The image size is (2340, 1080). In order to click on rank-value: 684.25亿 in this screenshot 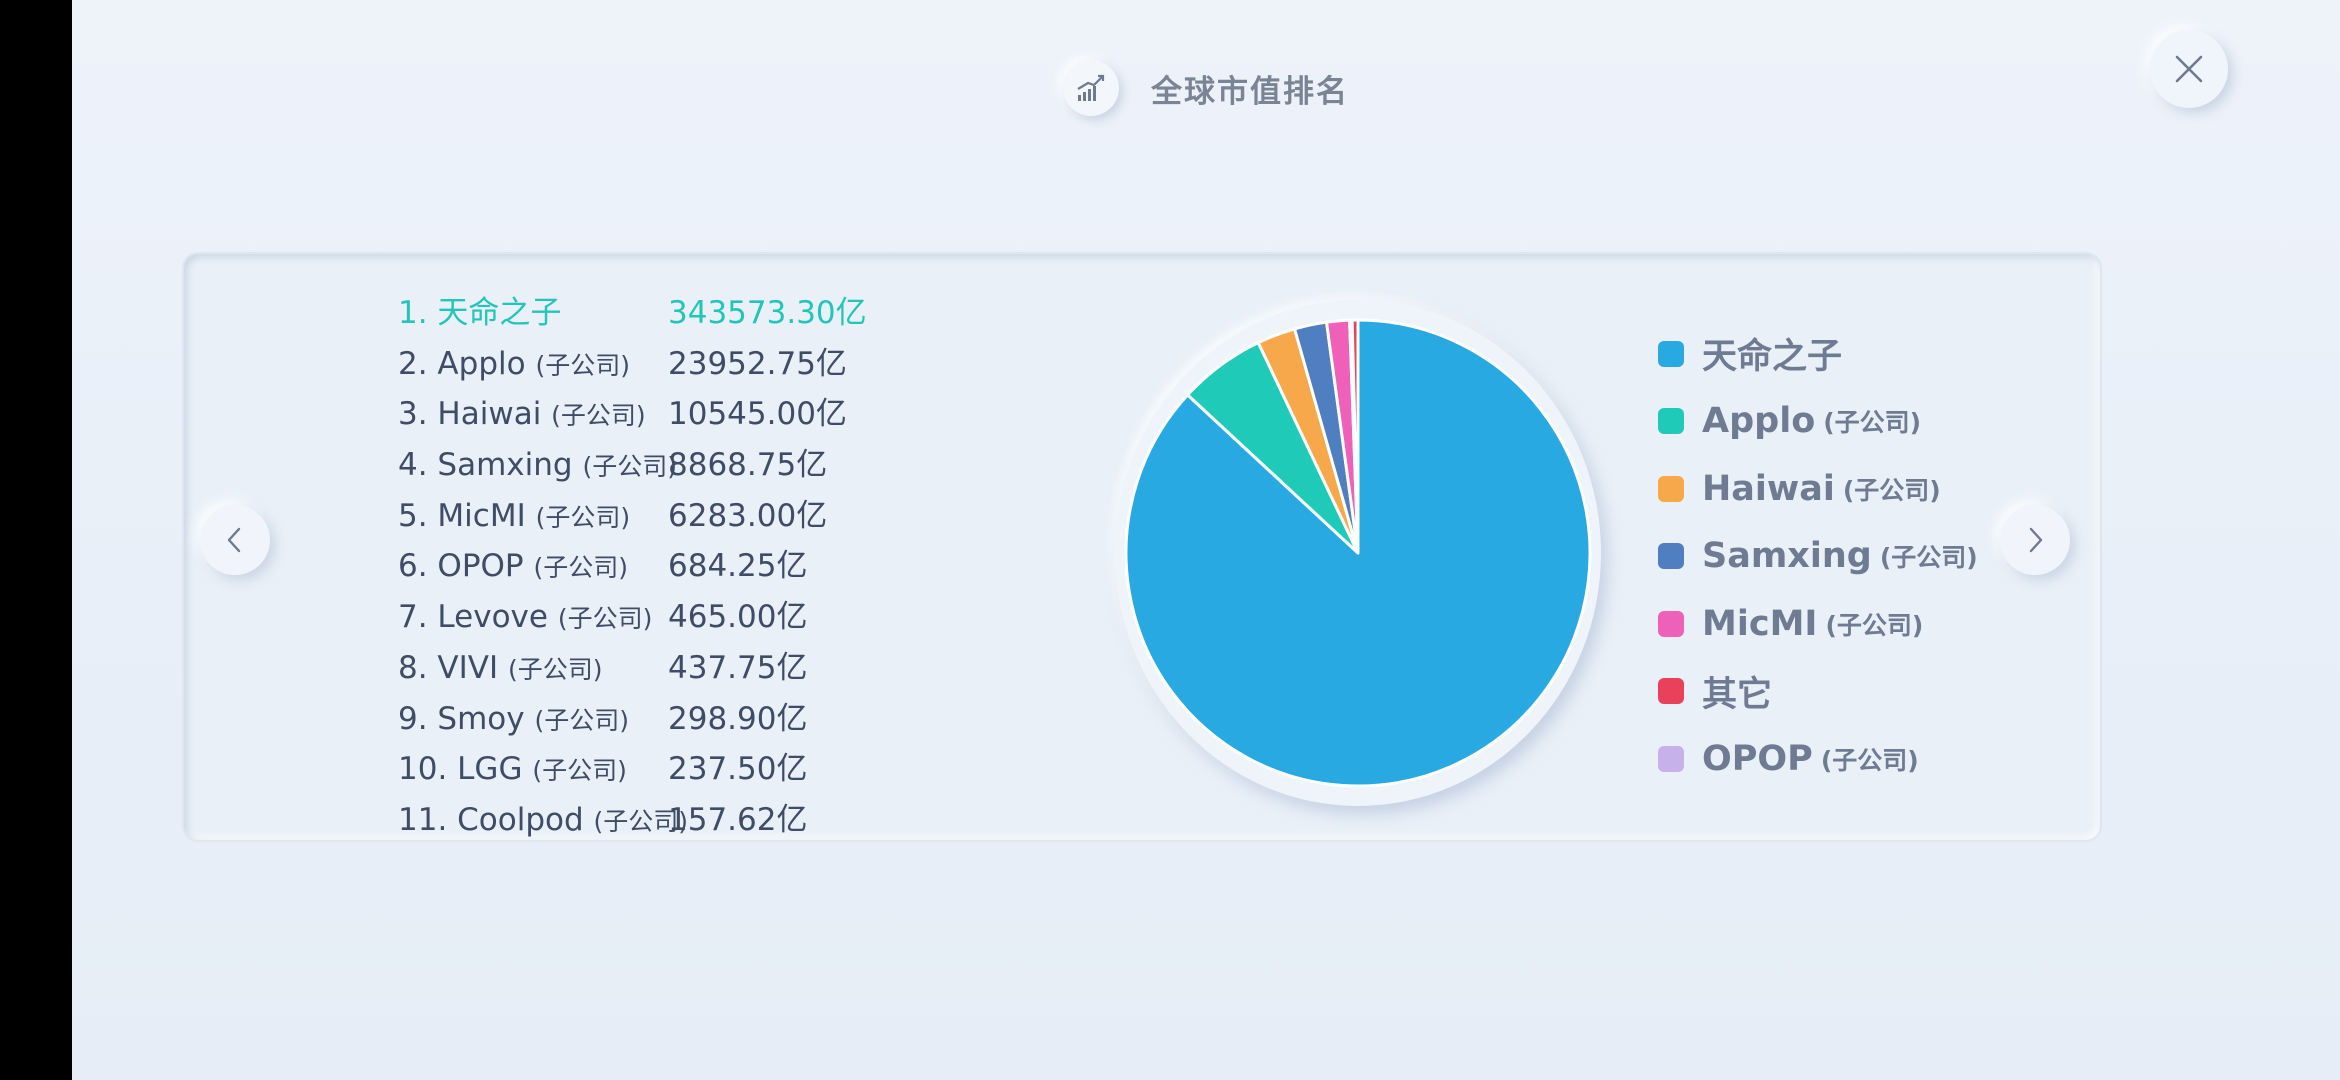, I will do `click(738, 566)`.